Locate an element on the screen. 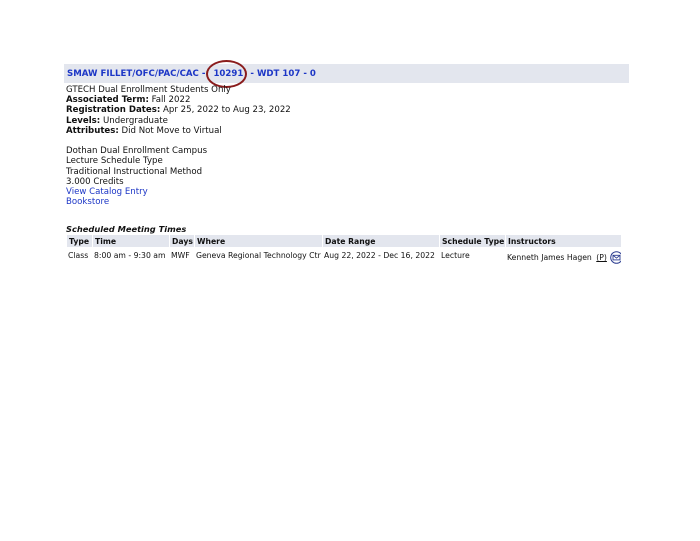  bookstore-link: Bookstore is located at coordinates (87, 202).